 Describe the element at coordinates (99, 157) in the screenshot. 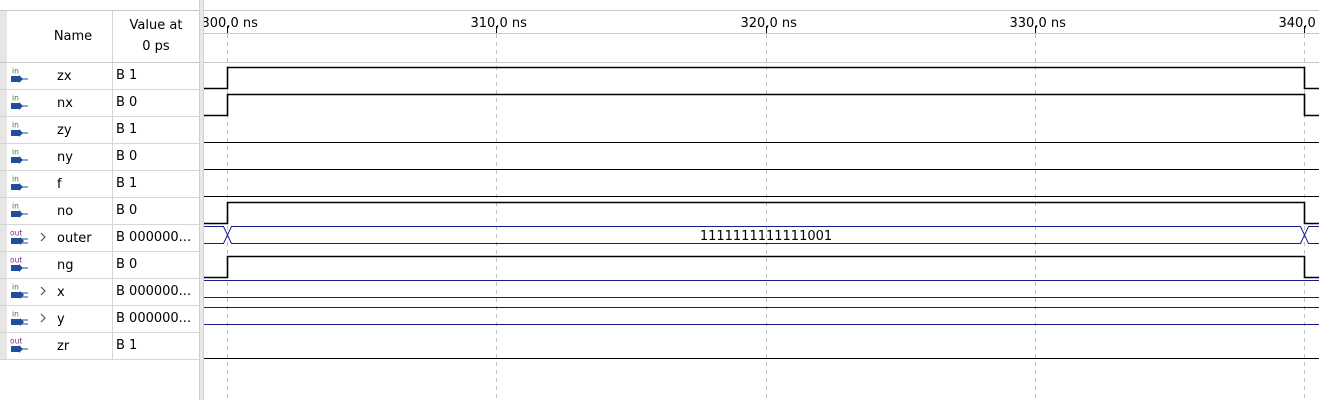

I see `signal-row-ny: in ny B 0` at that location.